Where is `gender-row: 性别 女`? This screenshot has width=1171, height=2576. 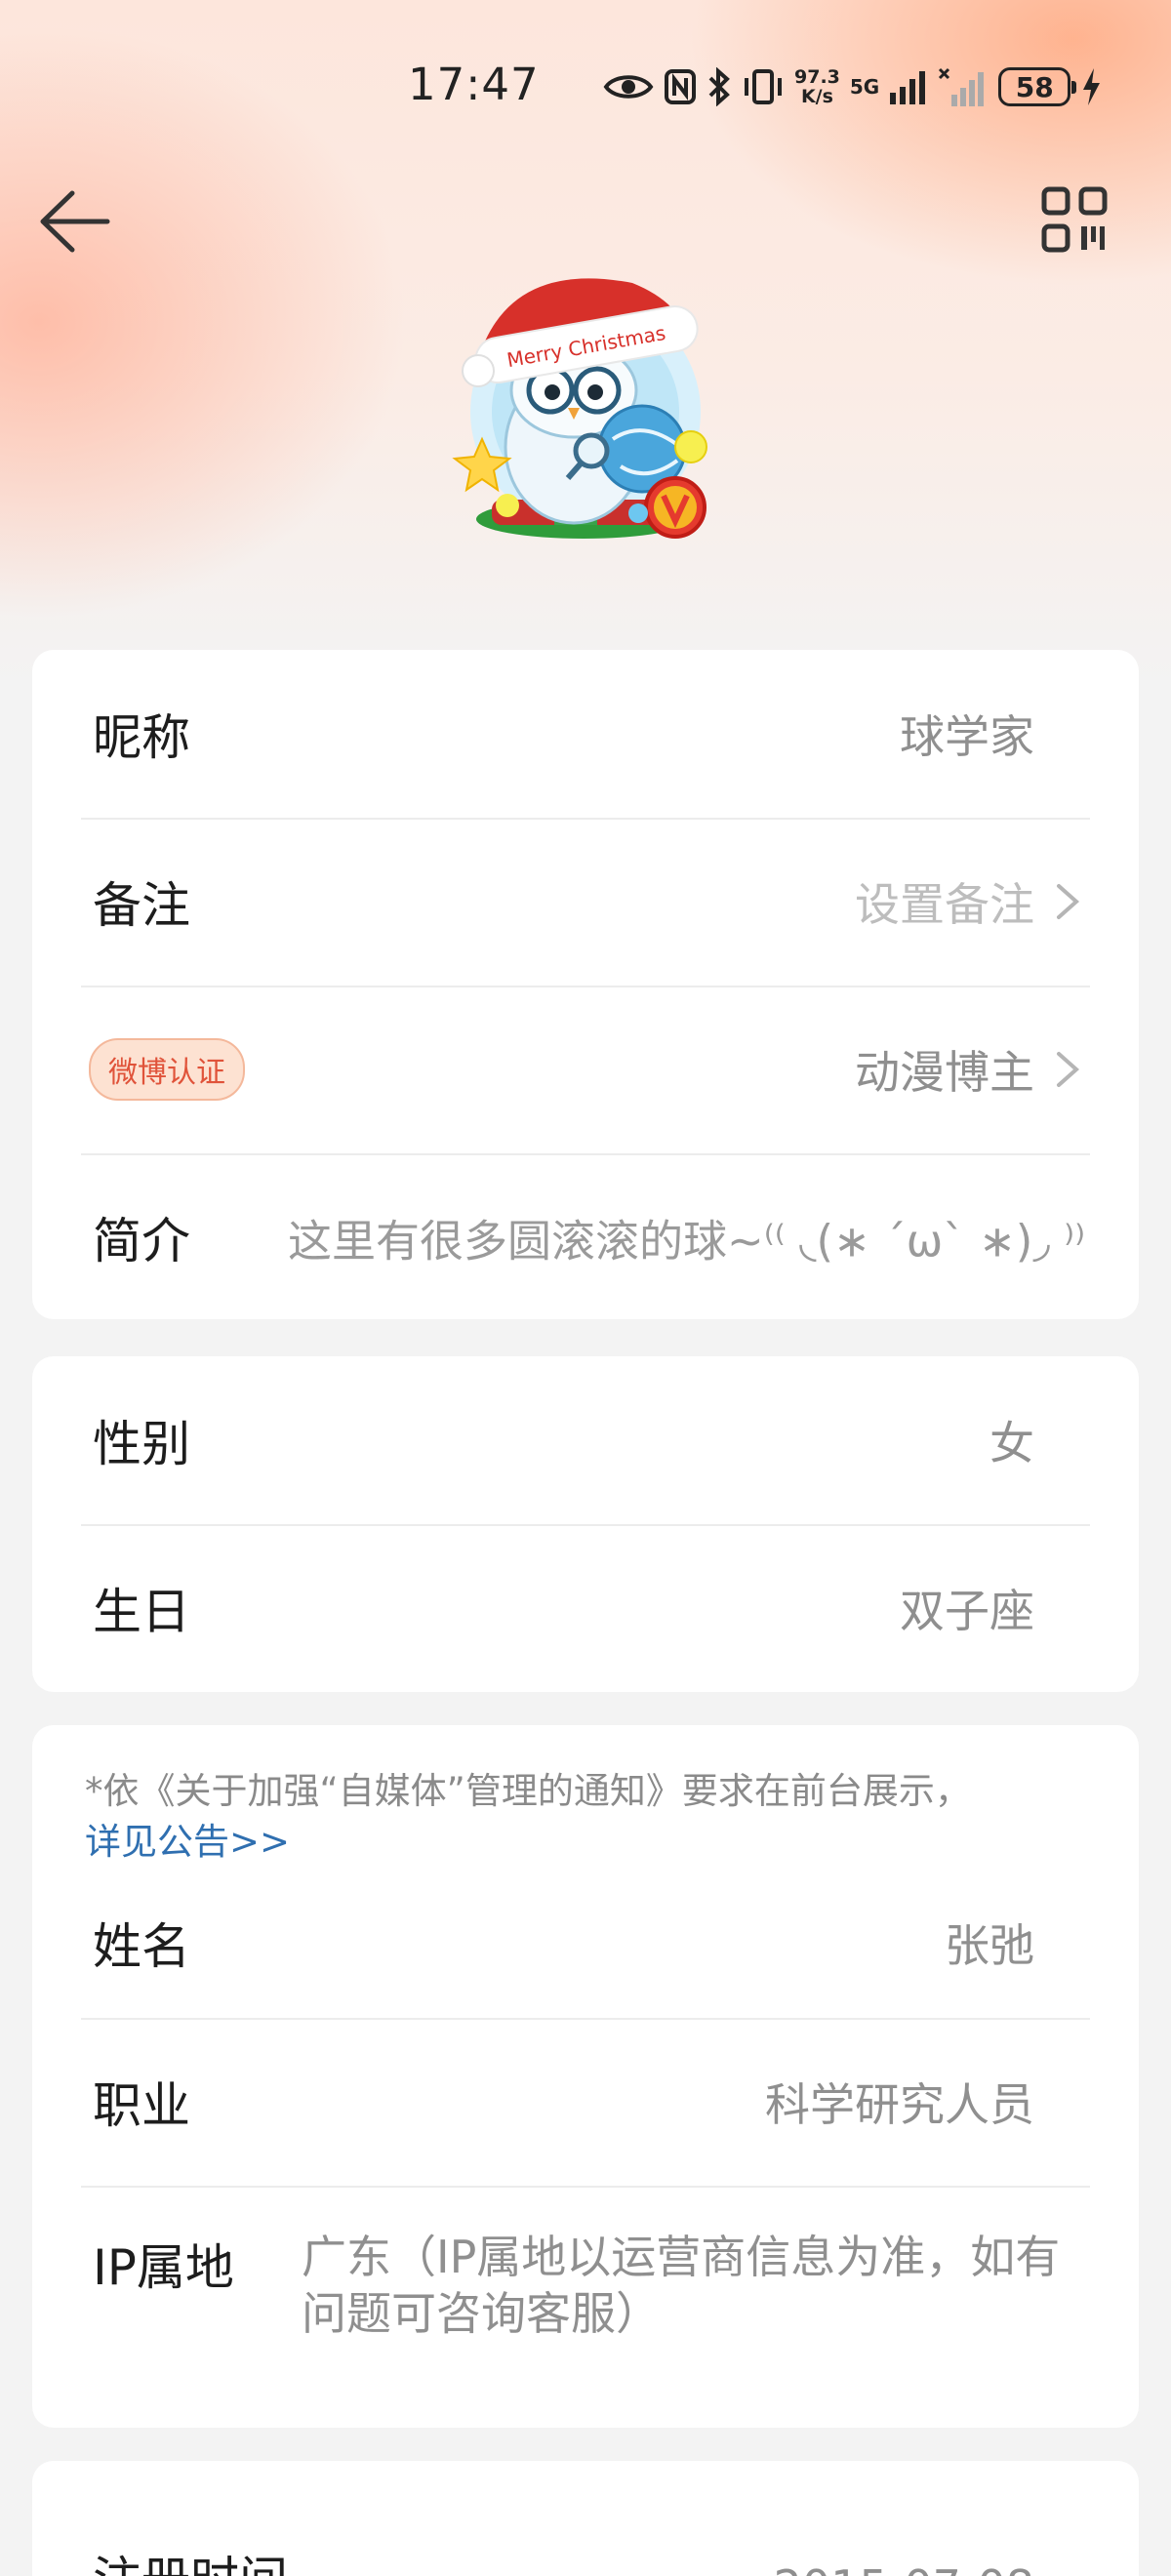 gender-row: 性别 女 is located at coordinates (585, 1440).